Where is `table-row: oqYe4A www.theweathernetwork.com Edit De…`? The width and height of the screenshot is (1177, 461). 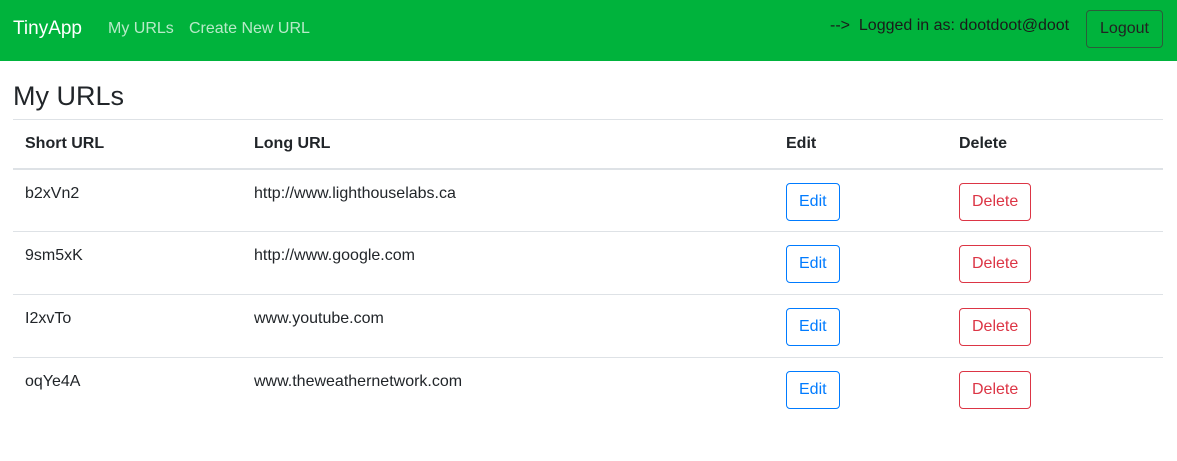
table-row: oqYe4A www.theweathernetwork.com Edit De… is located at coordinates (588, 389).